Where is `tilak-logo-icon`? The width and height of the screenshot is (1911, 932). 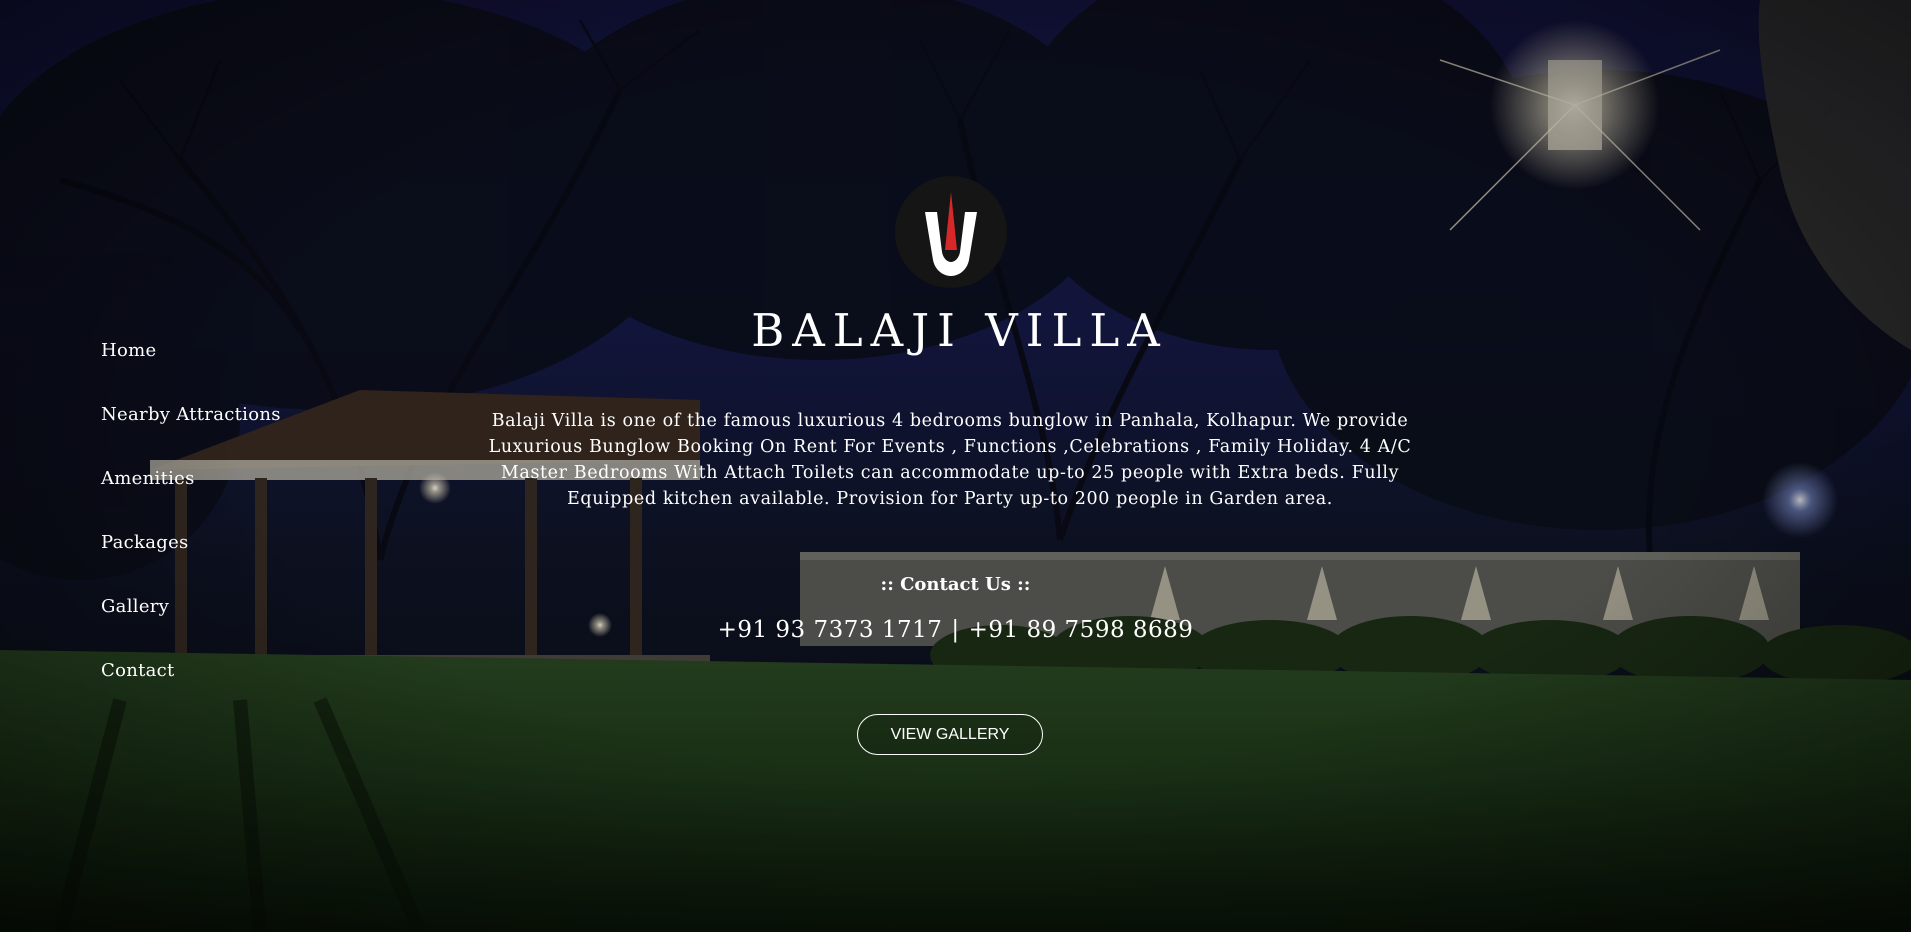 tilak-logo-icon is located at coordinates (951, 232).